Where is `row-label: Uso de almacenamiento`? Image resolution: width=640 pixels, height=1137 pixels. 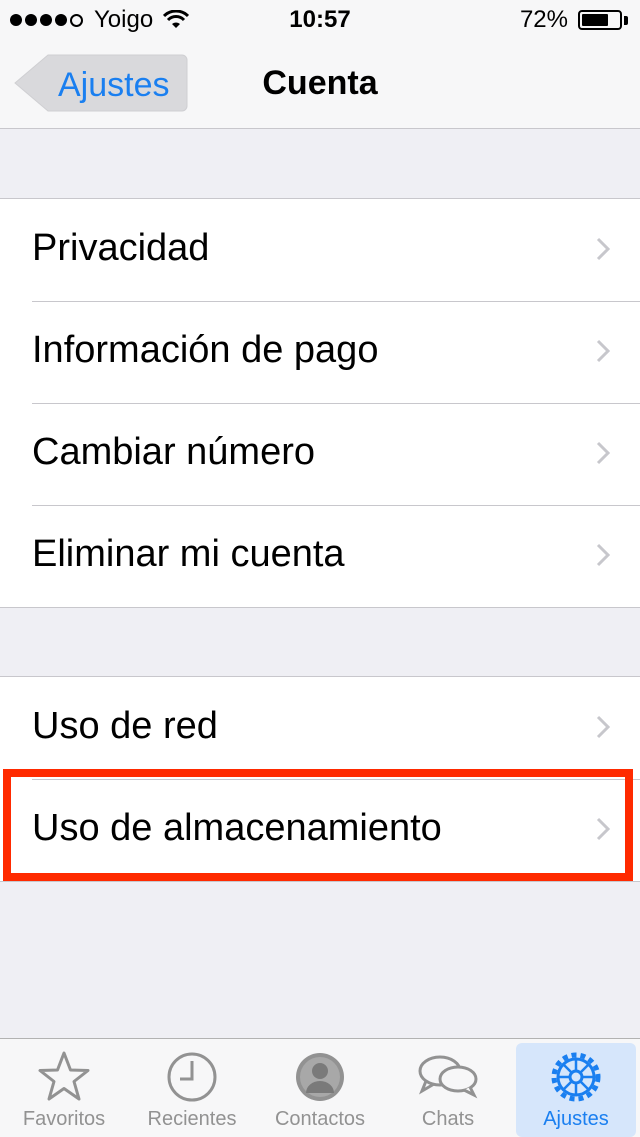 row-label: Uso de almacenamiento is located at coordinates (237, 828).